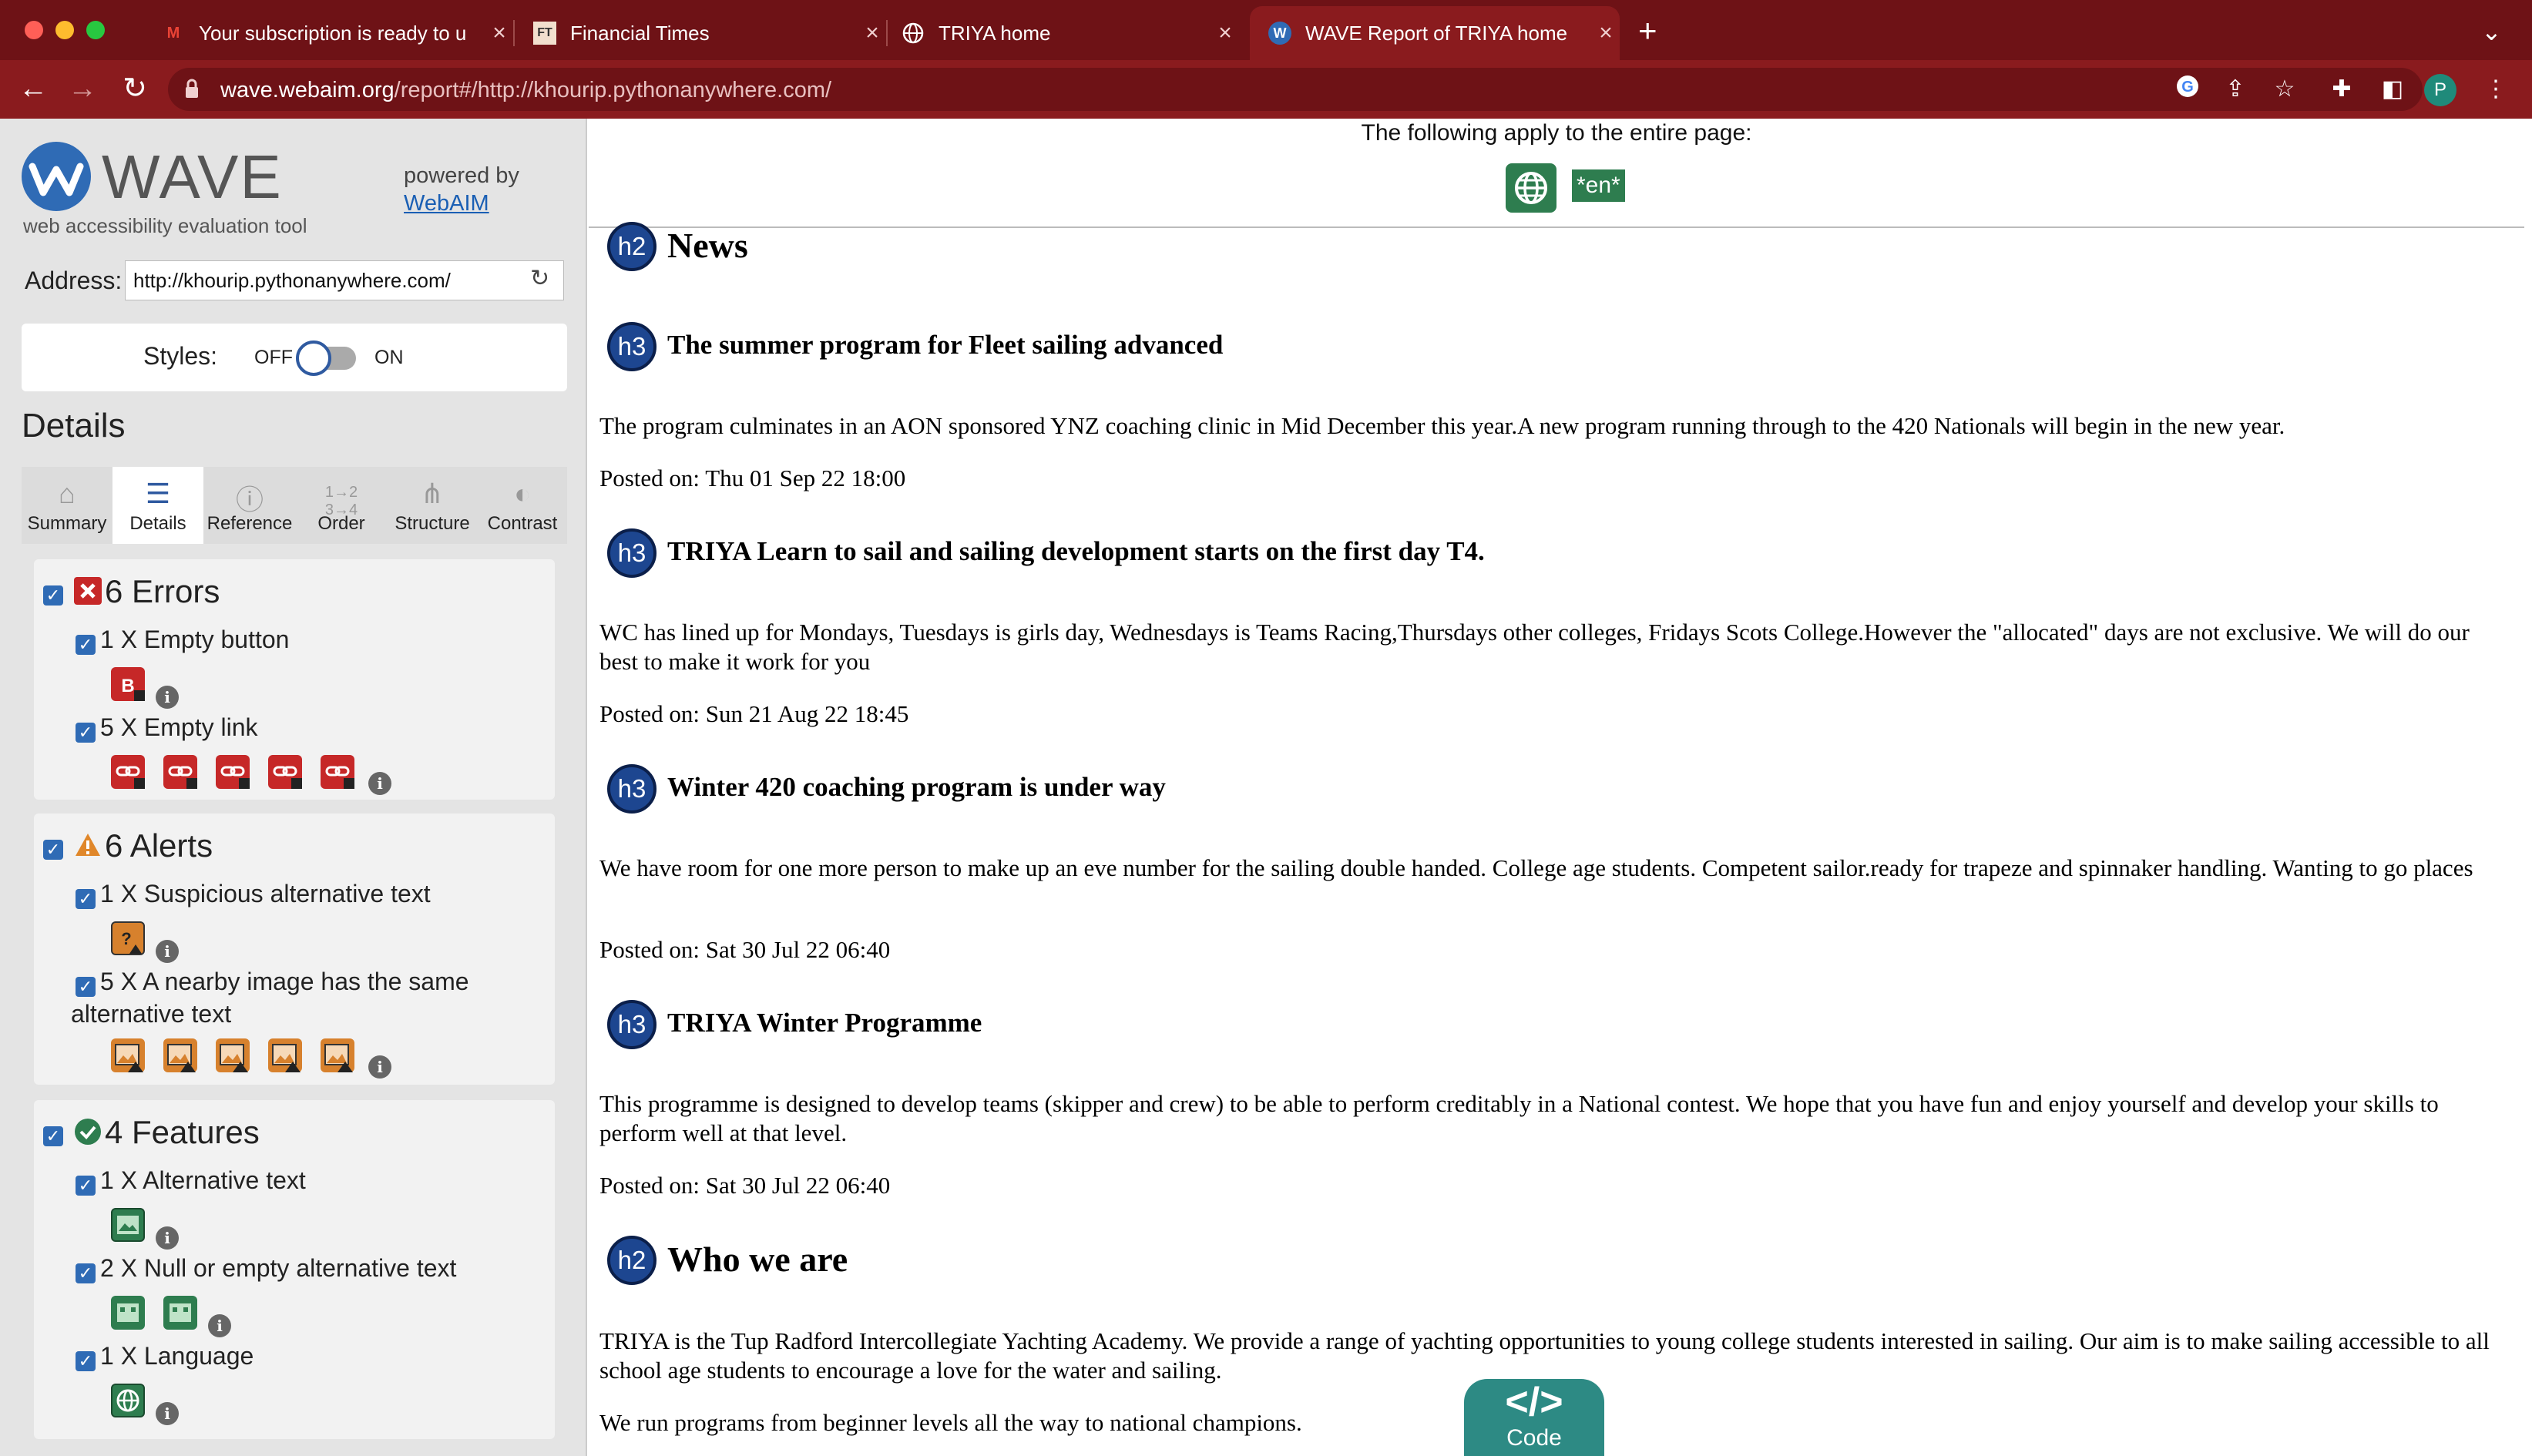  Describe the element at coordinates (151, 1014) in the screenshot. I see `nearby-image-label-2: alternative text` at that location.